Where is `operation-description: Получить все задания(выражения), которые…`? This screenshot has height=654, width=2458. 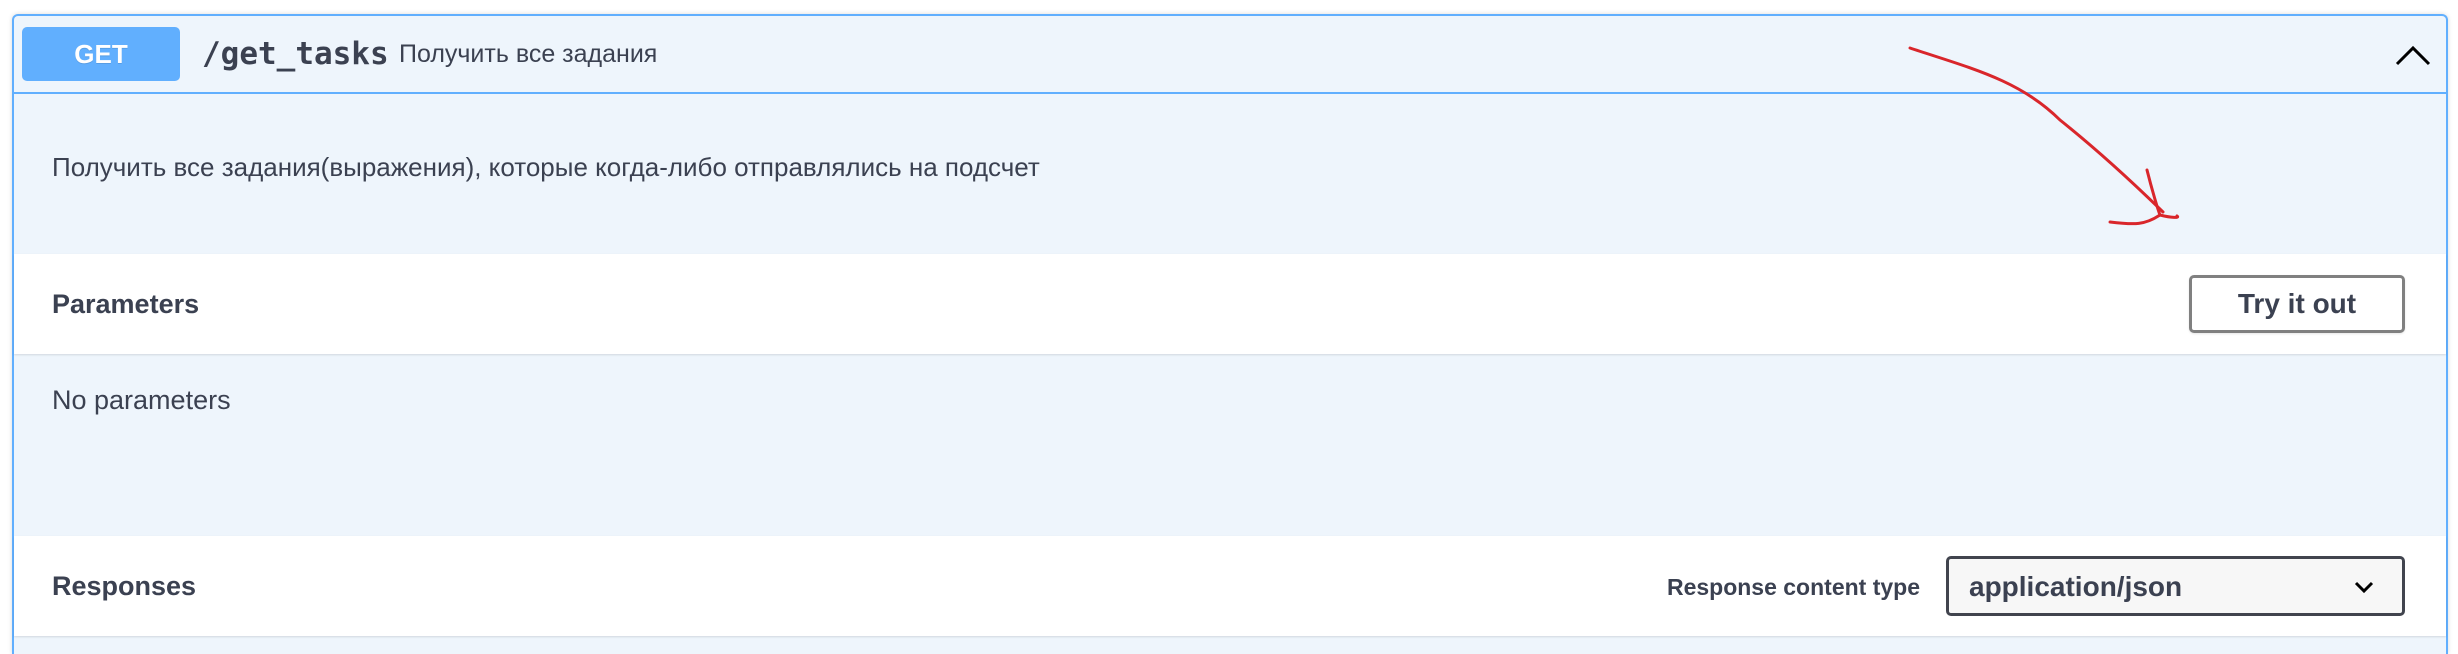 operation-description: Получить все задания(выражения), которые… is located at coordinates (546, 167).